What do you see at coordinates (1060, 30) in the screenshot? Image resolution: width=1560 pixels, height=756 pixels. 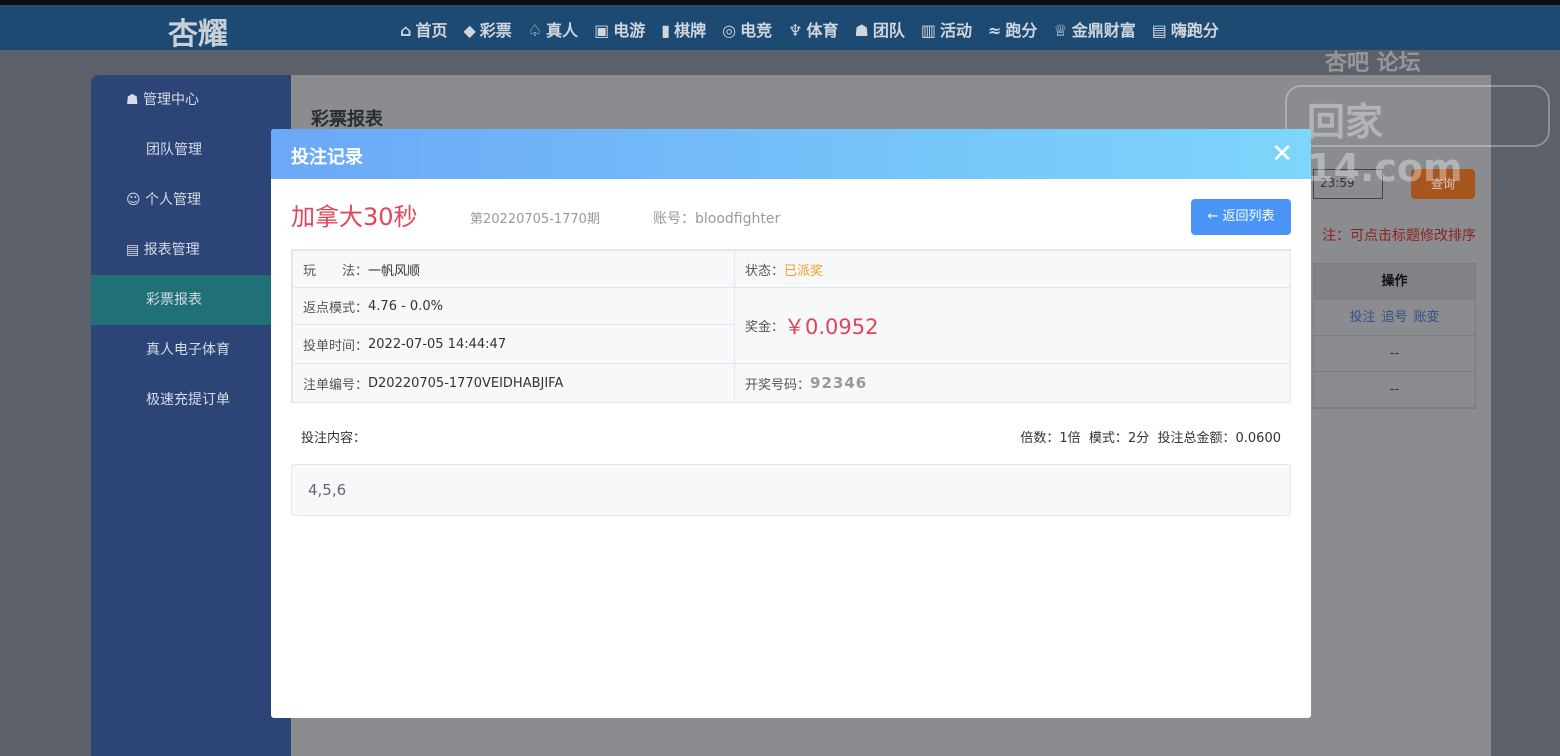 I see `wealth-icon: ♕` at bounding box center [1060, 30].